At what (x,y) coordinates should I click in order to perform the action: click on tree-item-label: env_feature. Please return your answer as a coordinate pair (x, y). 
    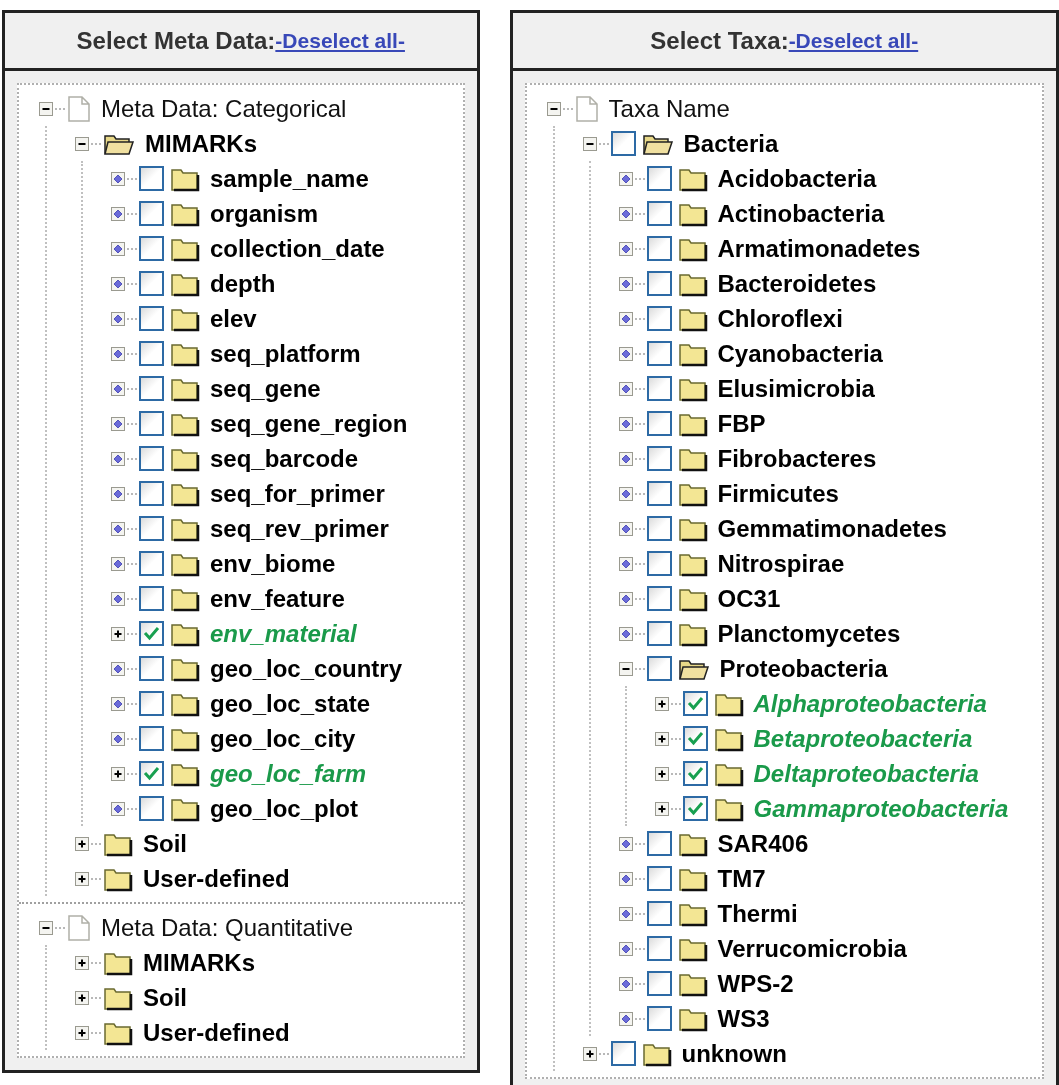
    Looking at the image, I should click on (277, 598).